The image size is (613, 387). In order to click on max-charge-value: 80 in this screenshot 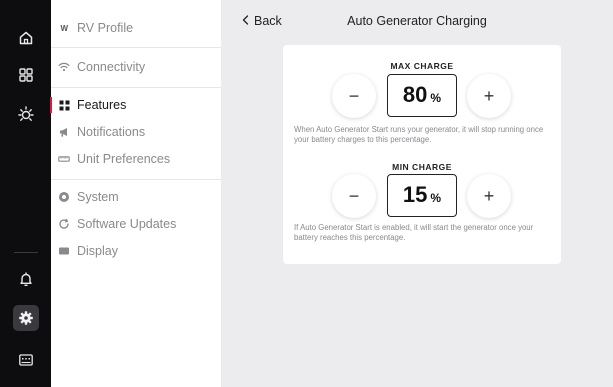, I will do `click(415, 94)`.